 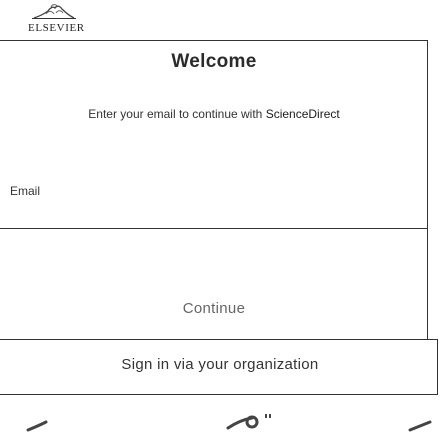 I want to click on decorative-illustration, so click(x=229, y=423).